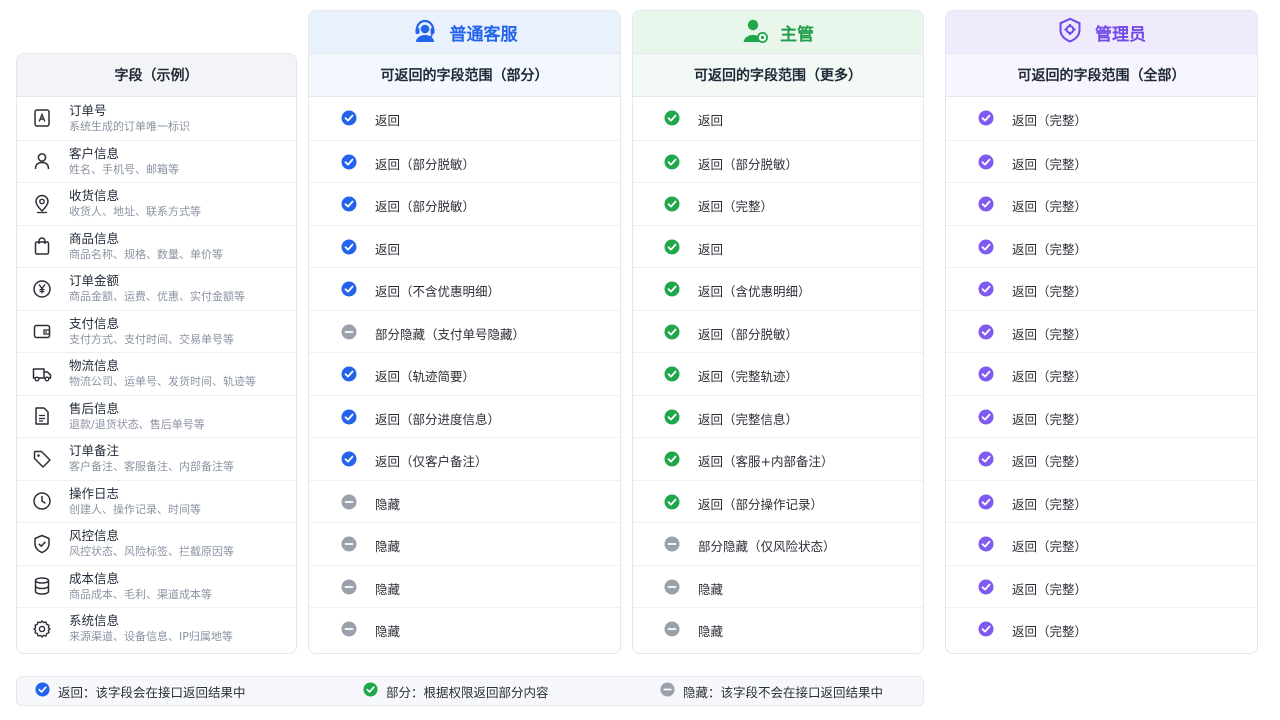 This screenshot has height=720, width=1280. What do you see at coordinates (151, 458) in the screenshot?
I see `field-text: 订单备注 客户备注、客服备注、内部备注等` at bounding box center [151, 458].